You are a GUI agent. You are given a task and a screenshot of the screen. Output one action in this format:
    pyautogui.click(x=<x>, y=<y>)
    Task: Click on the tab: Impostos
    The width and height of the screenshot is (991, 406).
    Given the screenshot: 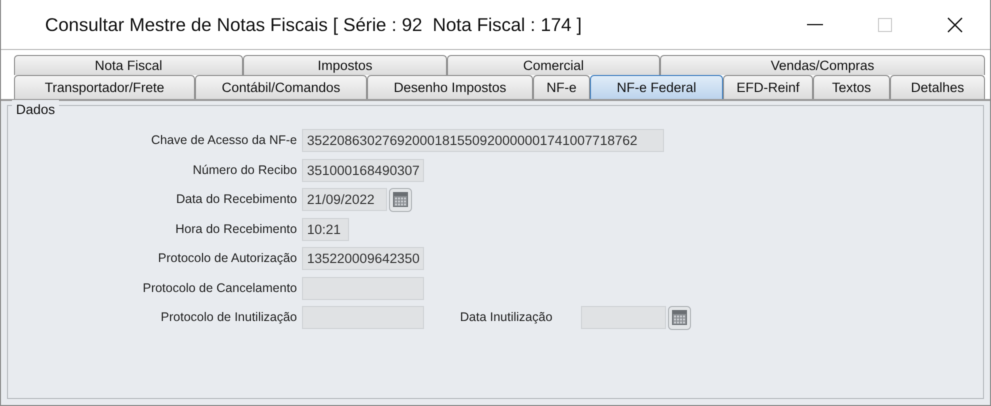 What is the action you would take?
    pyautogui.click(x=345, y=65)
    